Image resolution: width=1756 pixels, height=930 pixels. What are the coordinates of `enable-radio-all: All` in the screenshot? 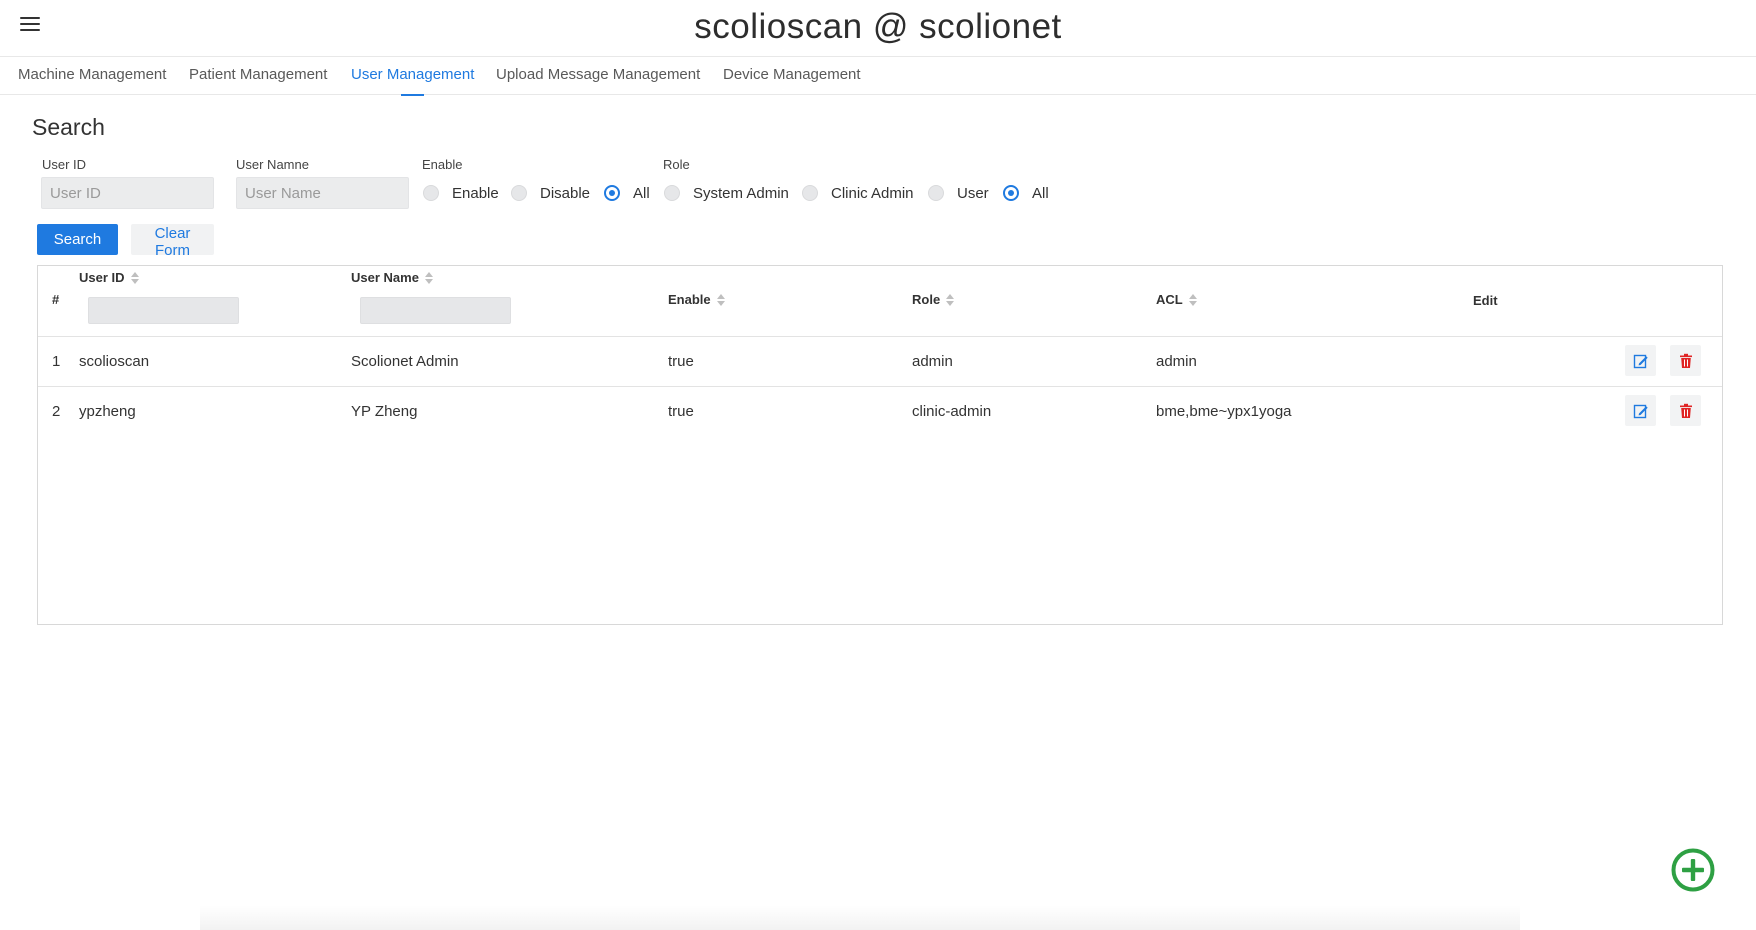 It's located at (627, 193).